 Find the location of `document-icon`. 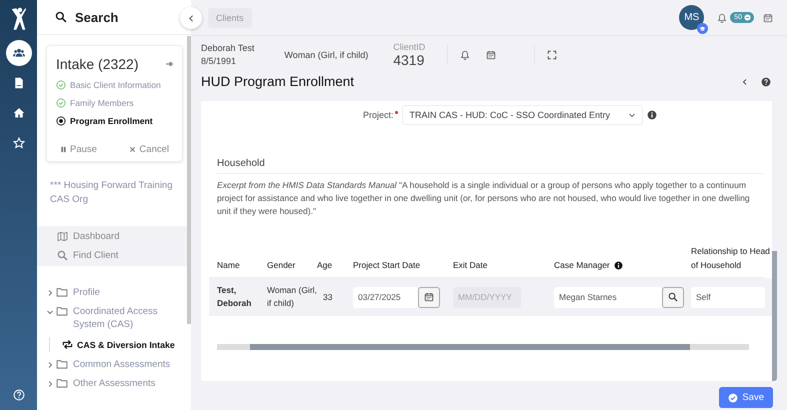

document-icon is located at coordinates (18, 83).